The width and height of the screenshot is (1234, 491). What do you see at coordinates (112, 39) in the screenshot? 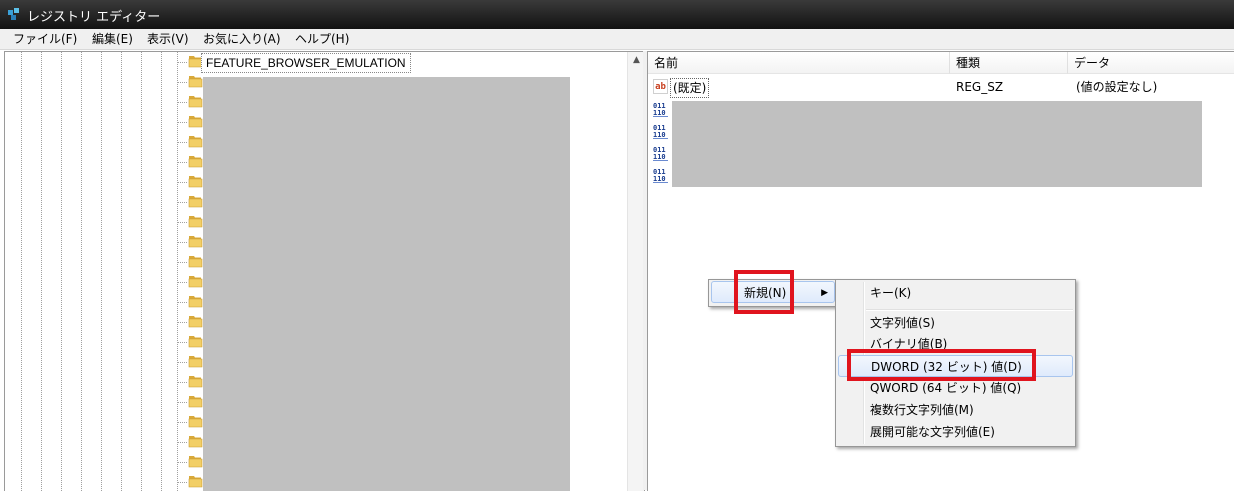
I see `menu-edit: 編集(E)` at bounding box center [112, 39].